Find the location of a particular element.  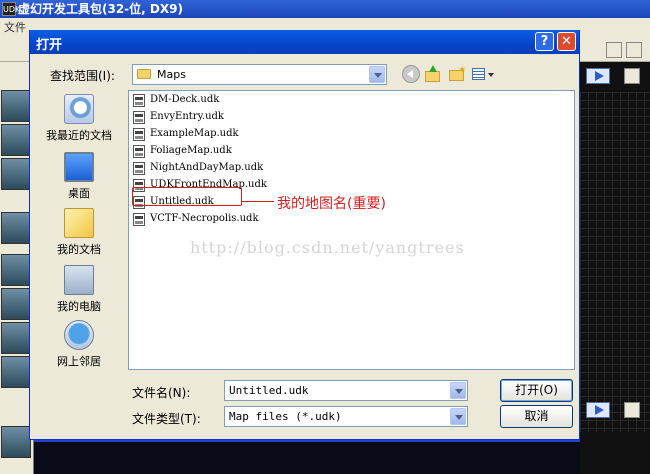

place-label: 我的电脑 is located at coordinates (79, 306).